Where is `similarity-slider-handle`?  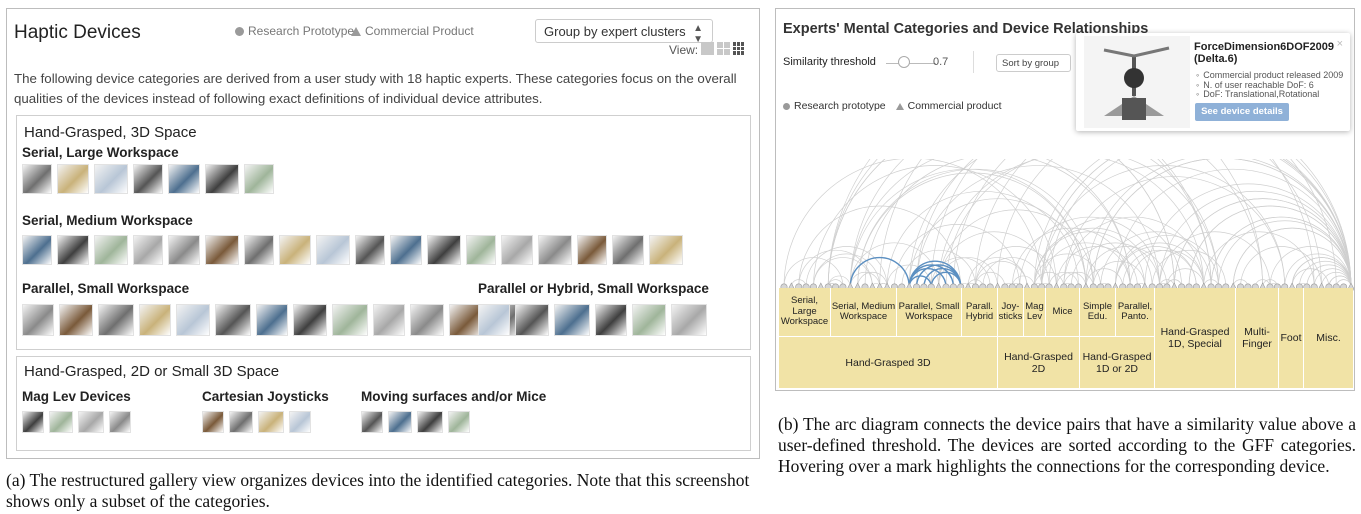
similarity-slider-handle is located at coordinates (904, 62).